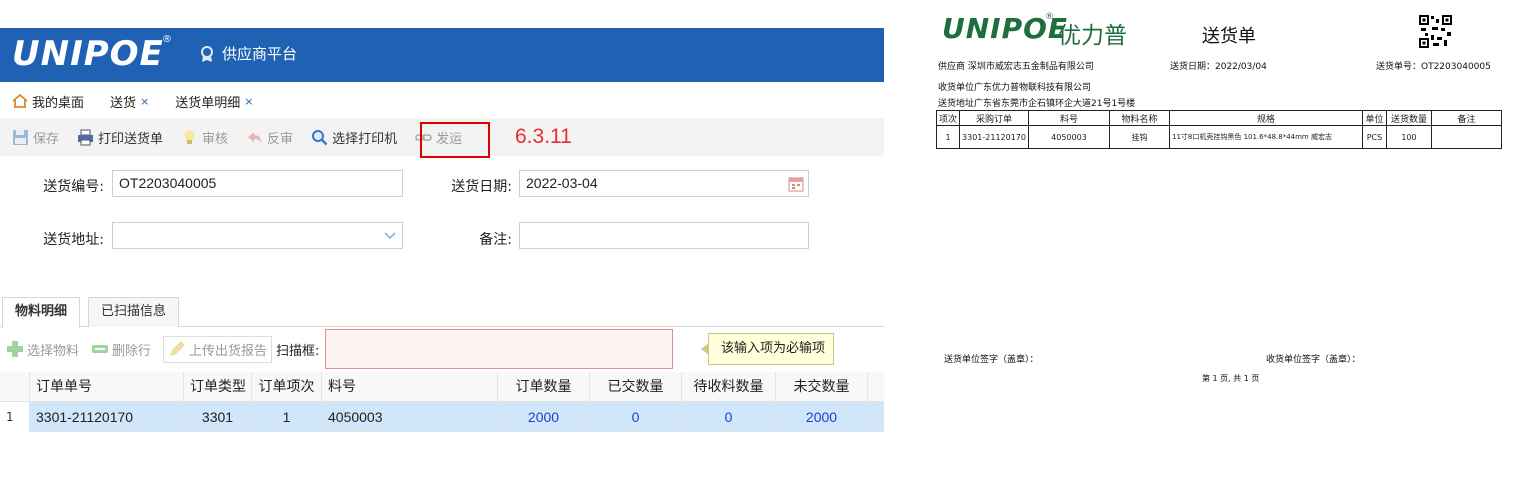 This screenshot has height=477, width=1524. What do you see at coordinates (287, 417) in the screenshot?
I see `cell-order-item: 1` at bounding box center [287, 417].